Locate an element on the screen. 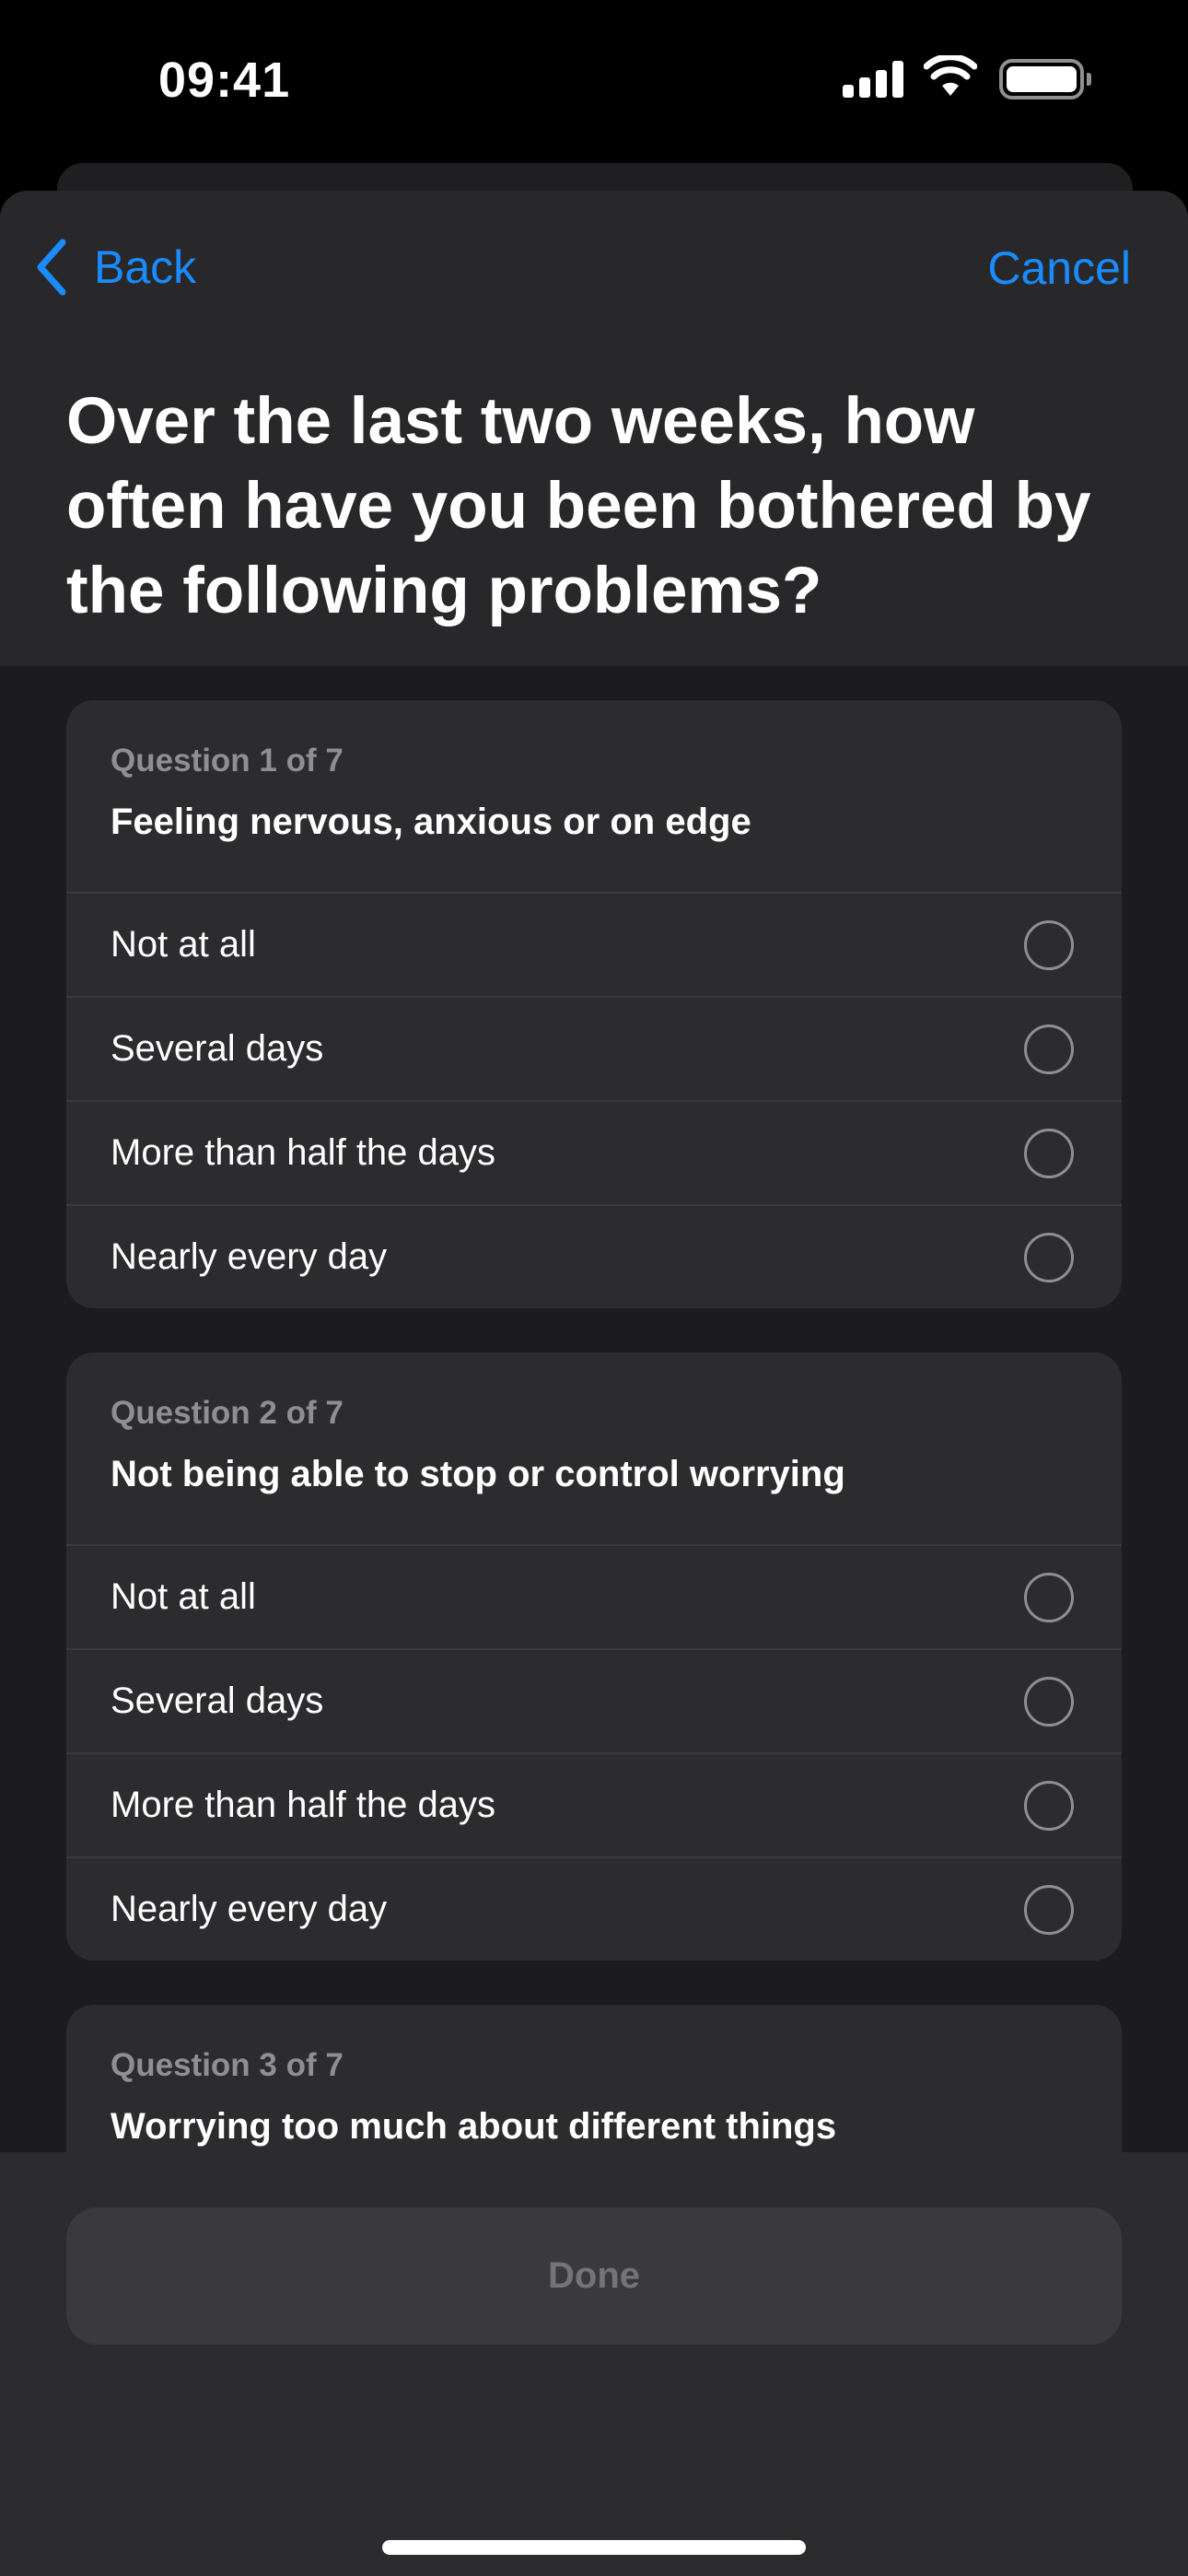  back-button: Back is located at coordinates (115, 267).